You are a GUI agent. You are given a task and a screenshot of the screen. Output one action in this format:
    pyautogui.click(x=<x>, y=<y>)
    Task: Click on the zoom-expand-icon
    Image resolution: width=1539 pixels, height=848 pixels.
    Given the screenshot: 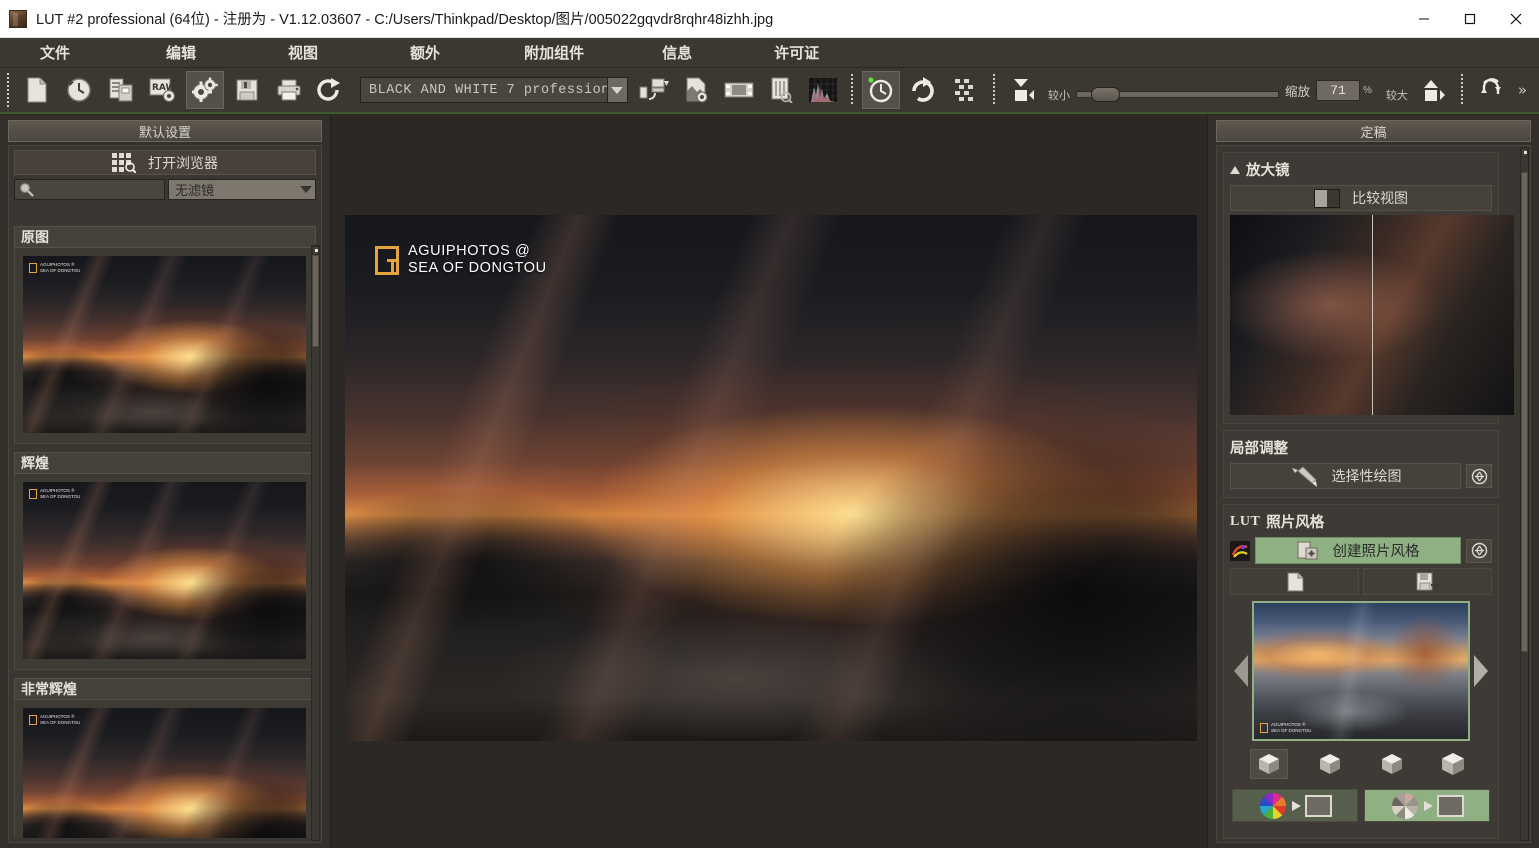 What is the action you would take?
    pyautogui.click(x=1433, y=90)
    